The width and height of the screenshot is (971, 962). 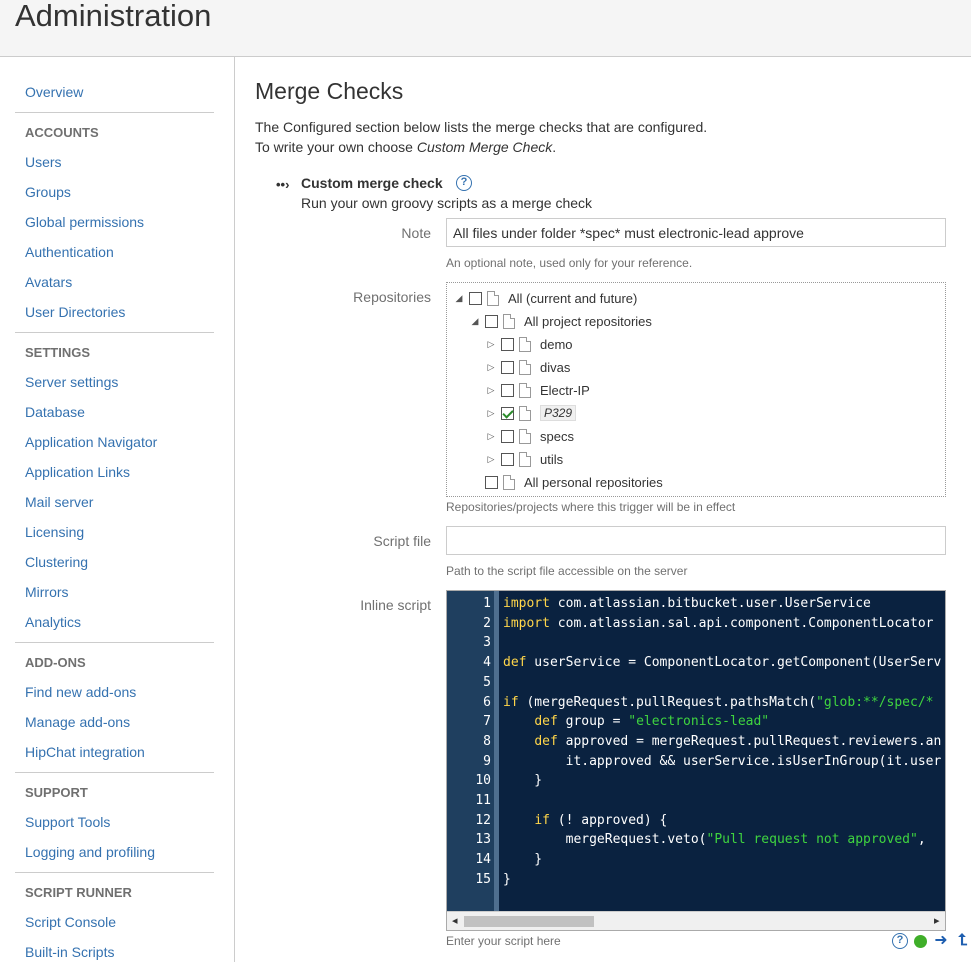 What do you see at coordinates (507, 367) in the screenshot?
I see `tree-checkbox-divas` at bounding box center [507, 367].